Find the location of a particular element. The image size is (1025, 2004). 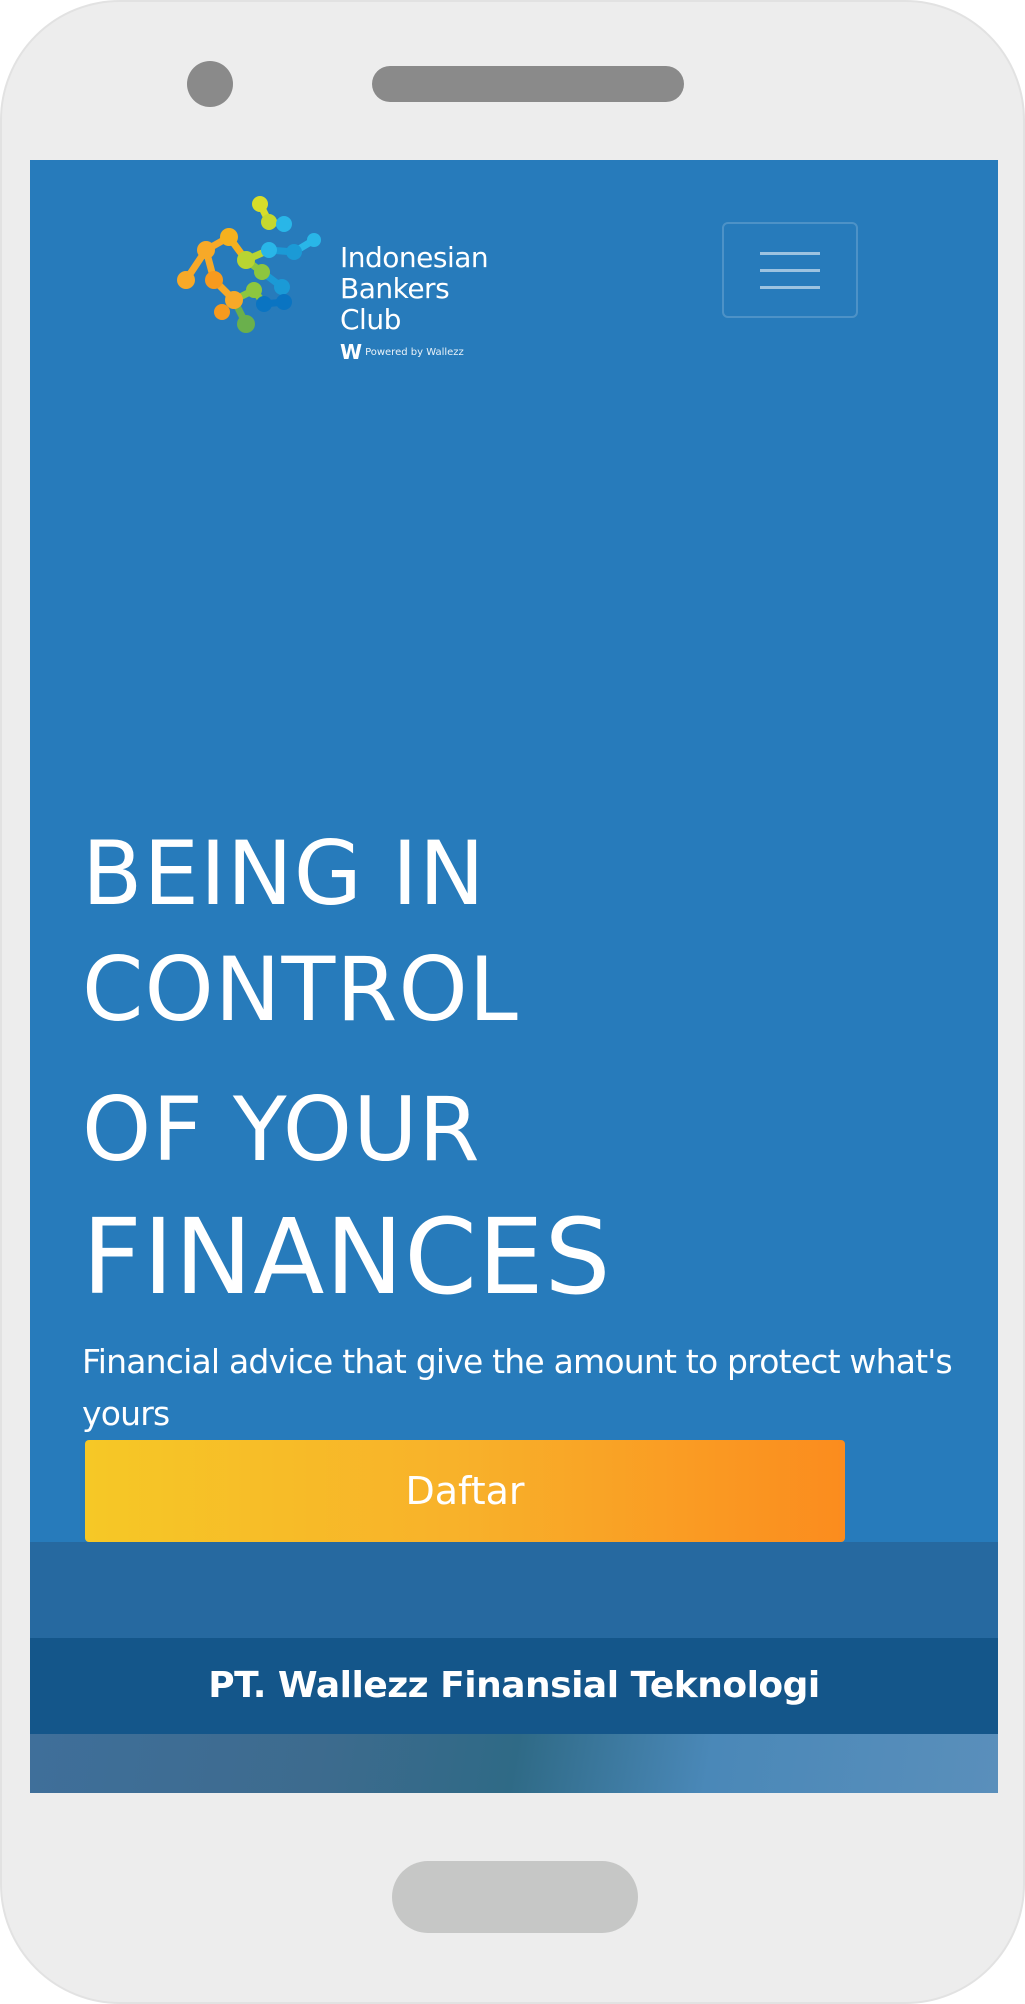

hero-heading-line: OF YOUR is located at coordinates (281, 1129).